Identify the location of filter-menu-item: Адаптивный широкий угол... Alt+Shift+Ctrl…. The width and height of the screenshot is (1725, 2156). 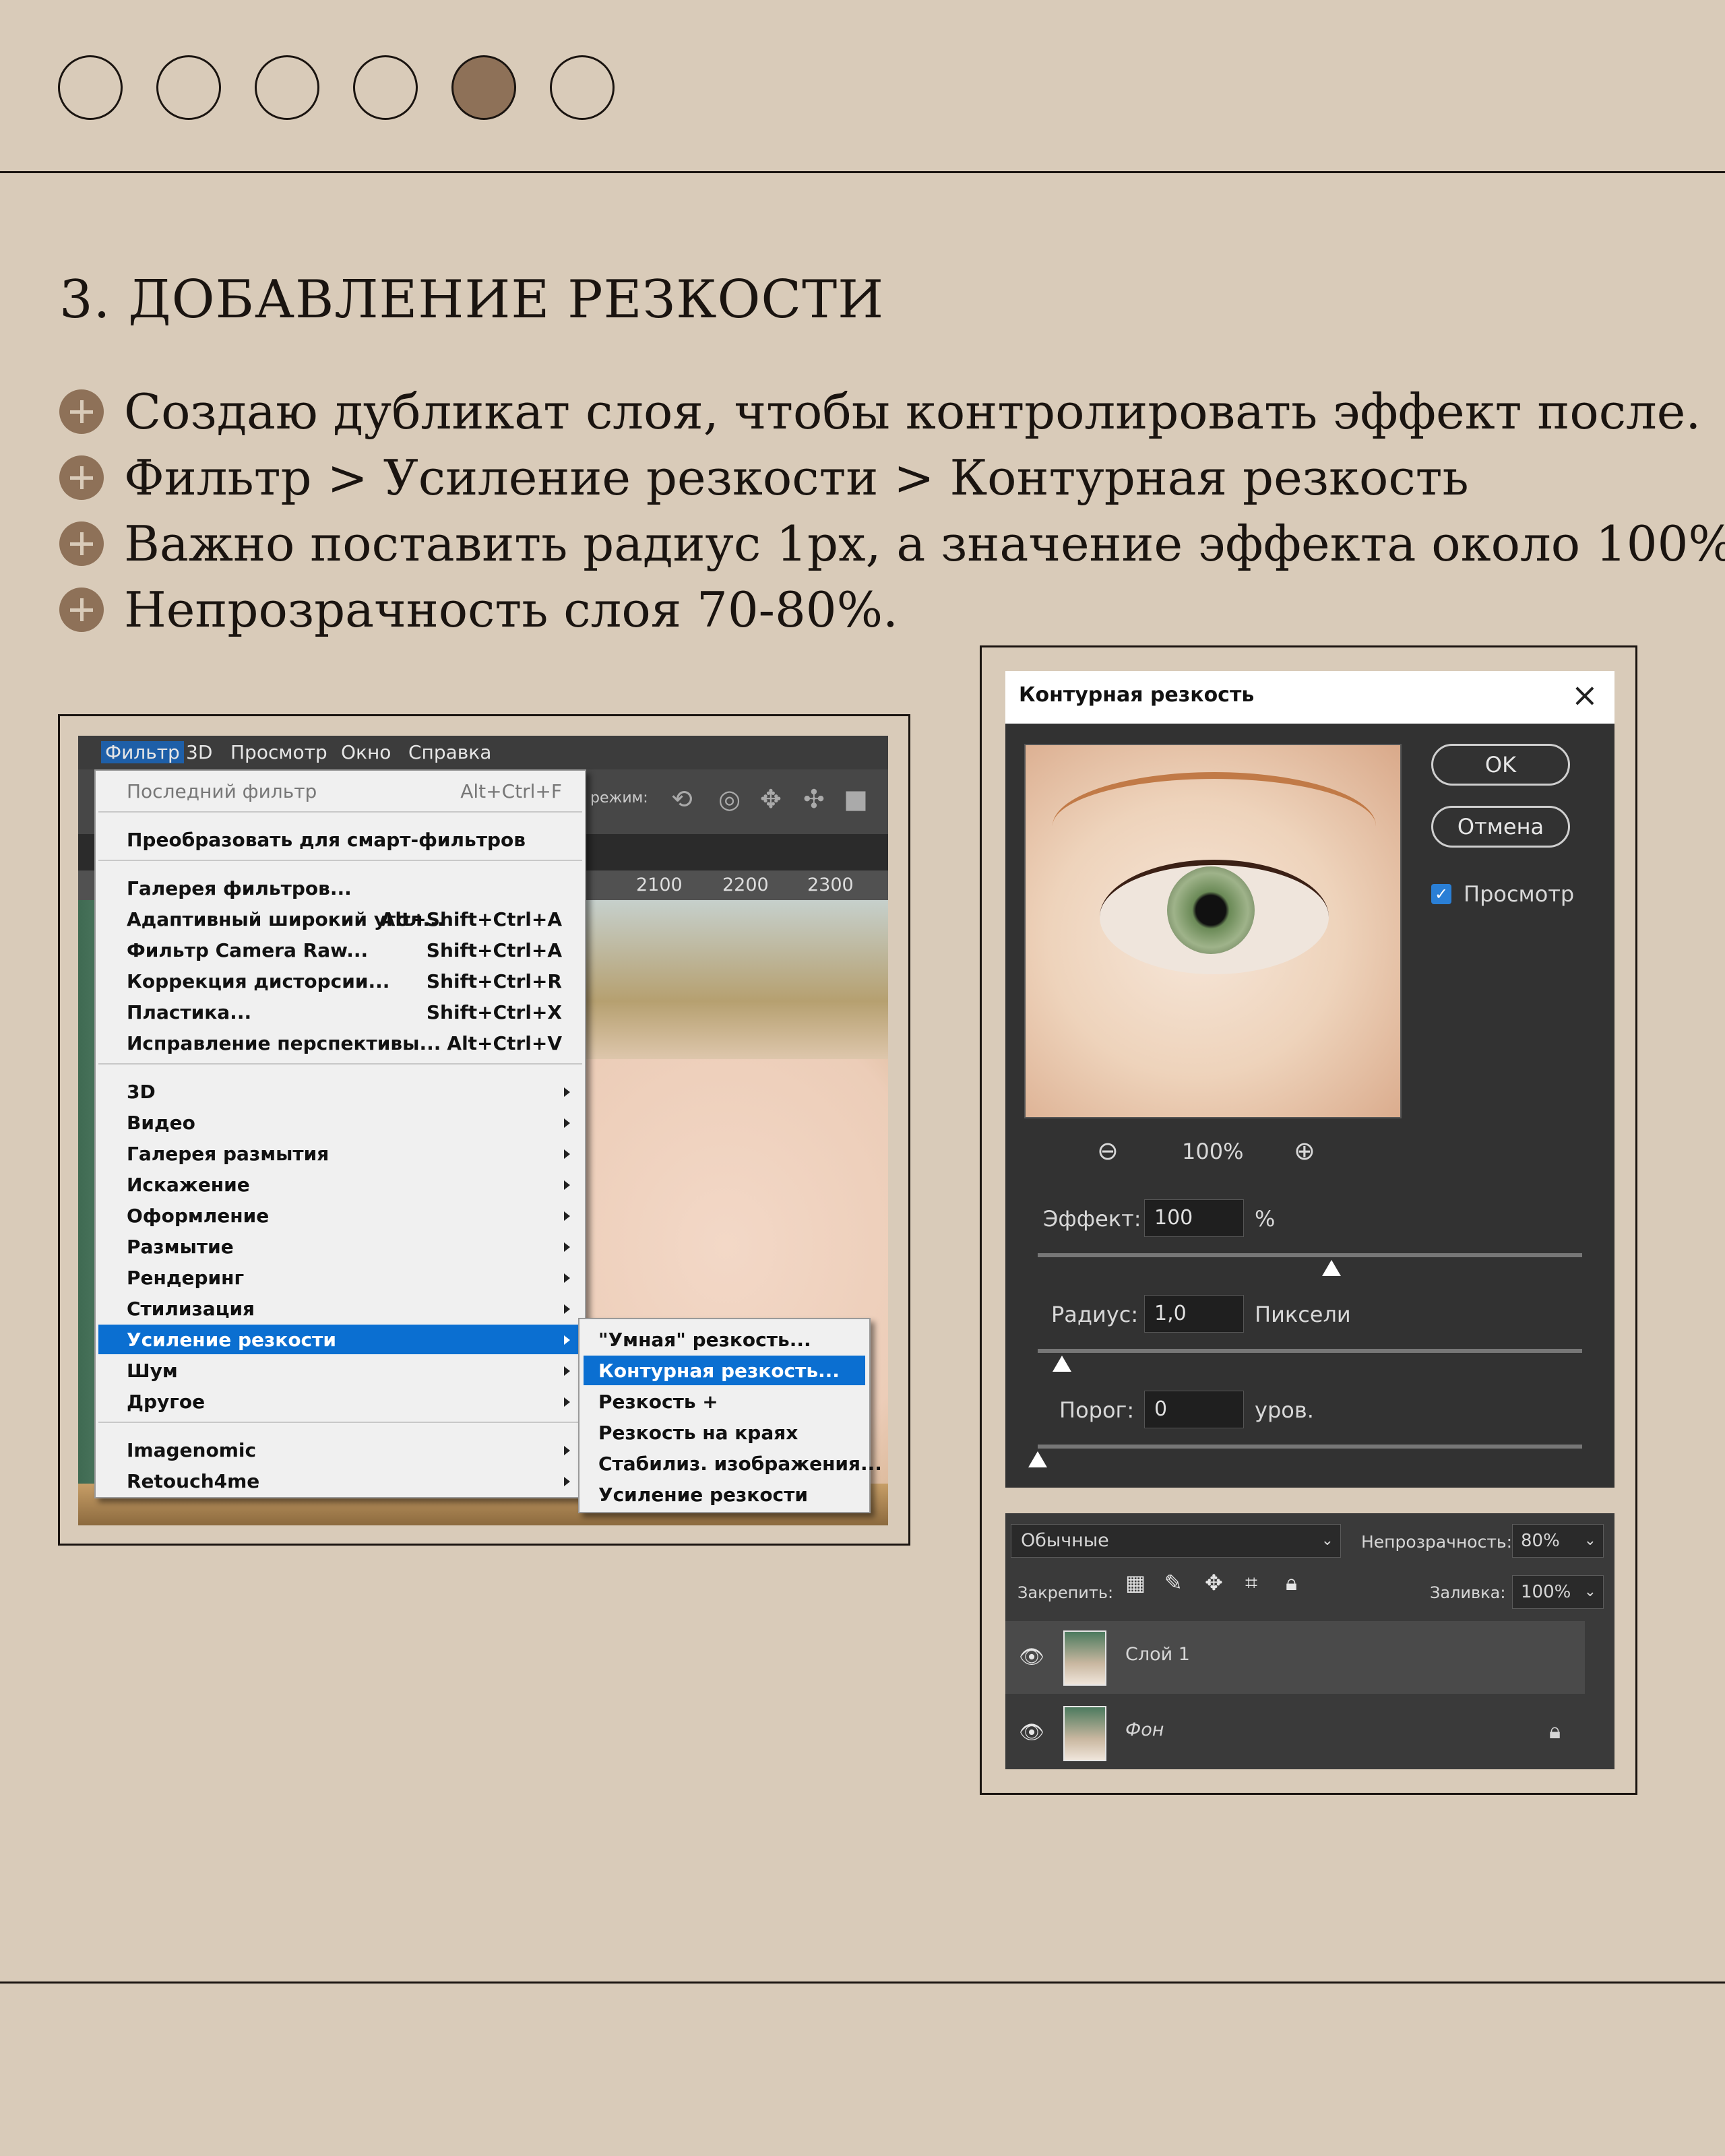
(340, 919).